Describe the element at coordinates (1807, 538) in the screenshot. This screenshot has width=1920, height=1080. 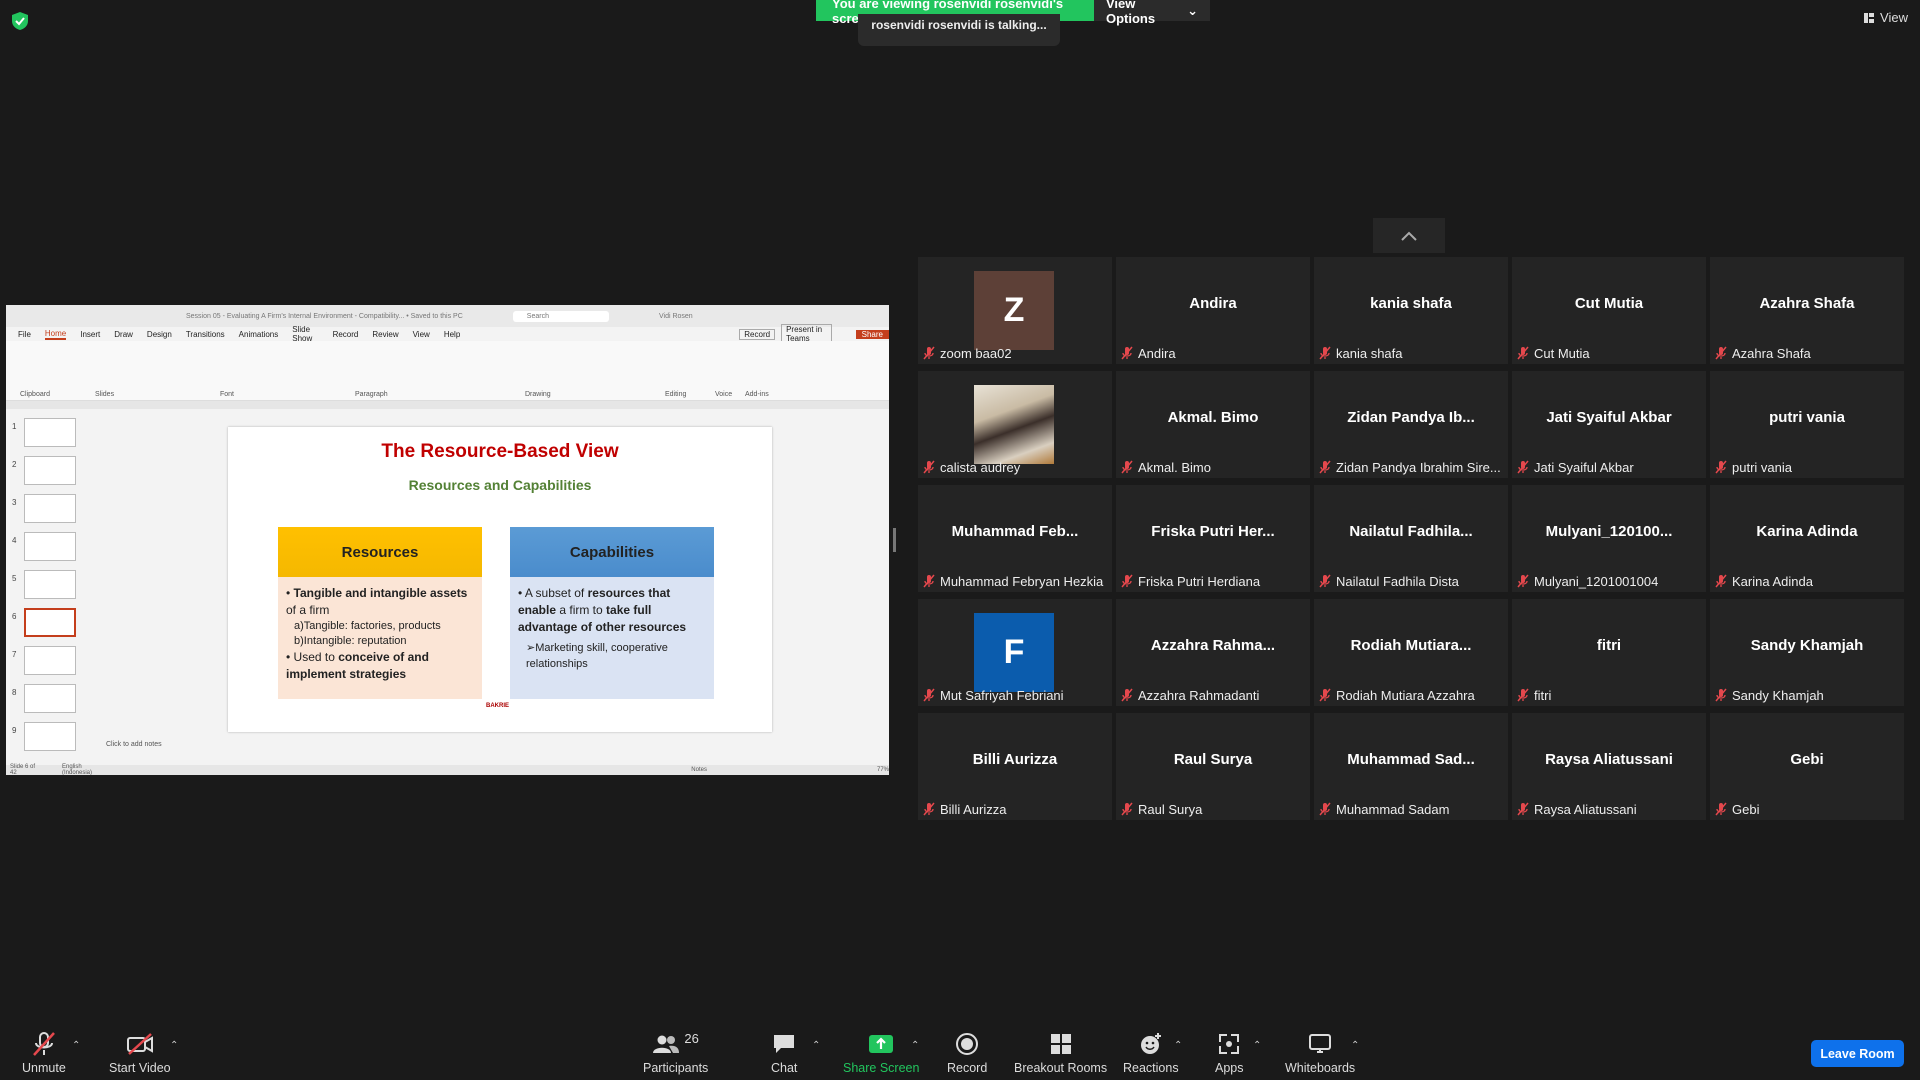
I see `participant-tile: Karina Adinda Karina Adinda` at that location.